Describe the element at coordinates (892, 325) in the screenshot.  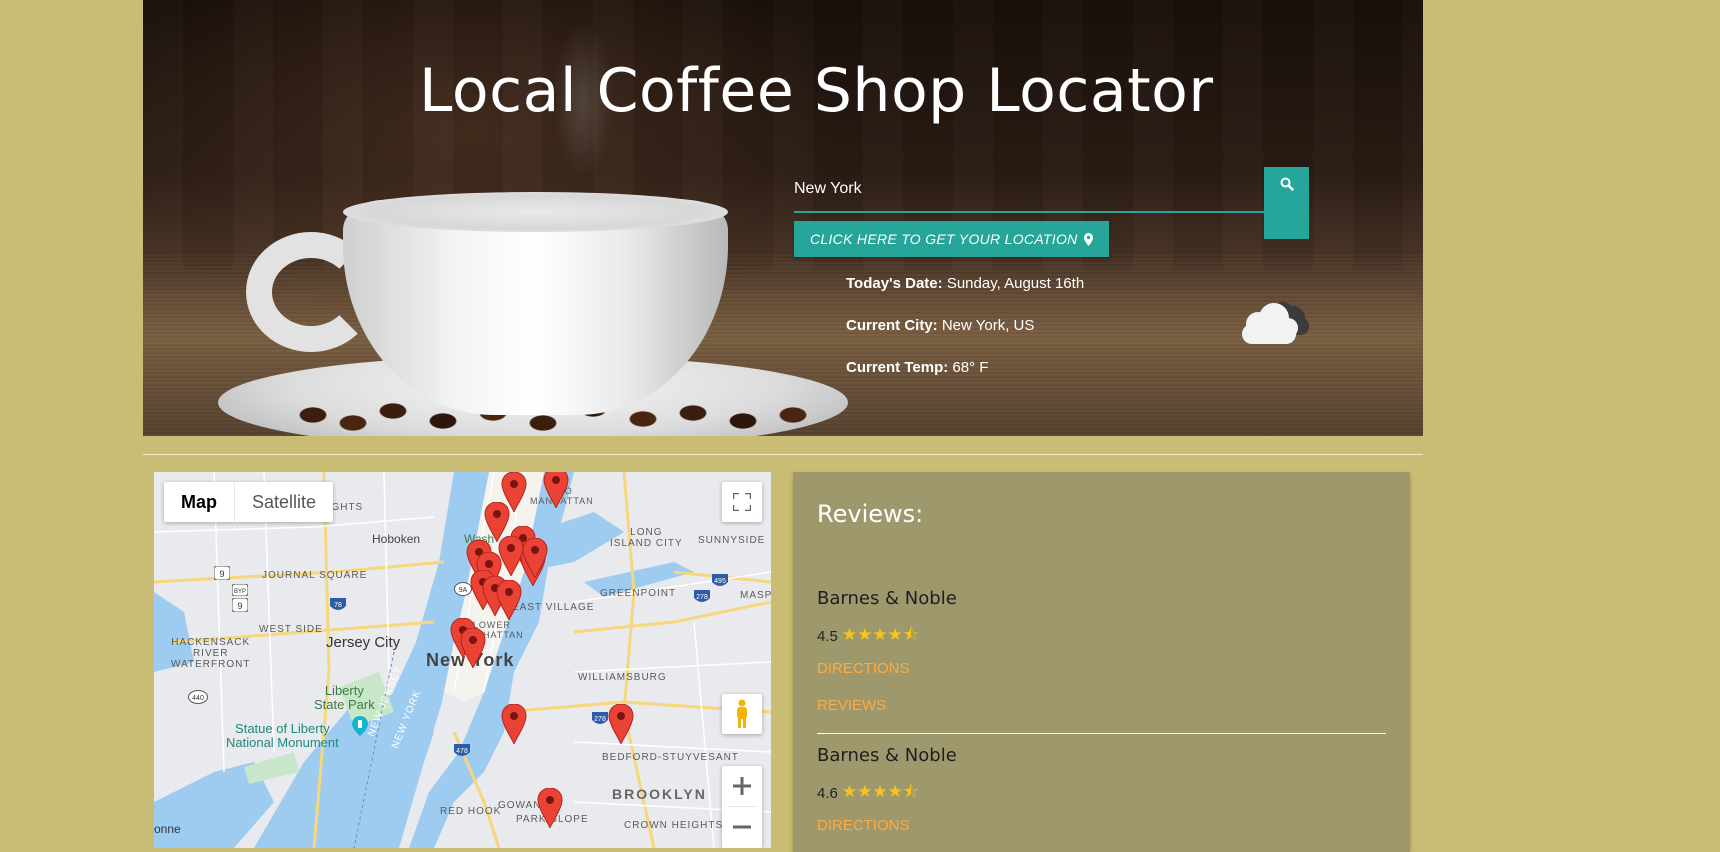
I see `city-label: Current City:` at that location.